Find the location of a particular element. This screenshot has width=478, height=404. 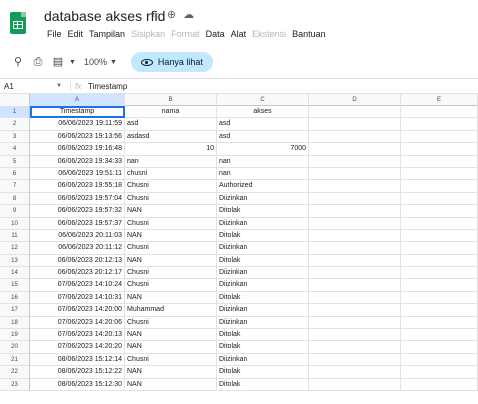

cell-b9: NAN is located at coordinates (171, 211).